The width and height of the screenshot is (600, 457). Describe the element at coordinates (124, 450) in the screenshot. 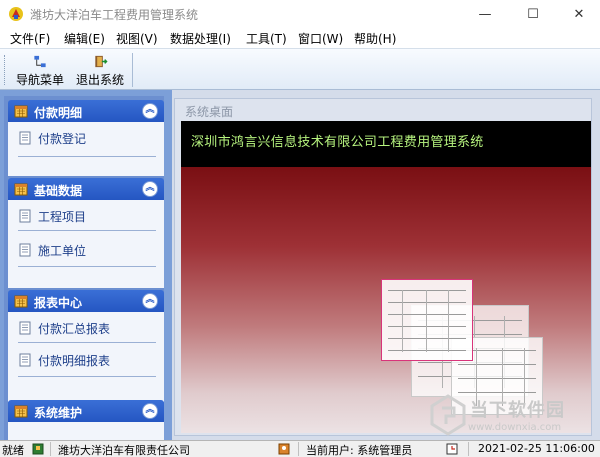

I see `status-company: 潍坊大洋泊车有限责任公司` at that location.